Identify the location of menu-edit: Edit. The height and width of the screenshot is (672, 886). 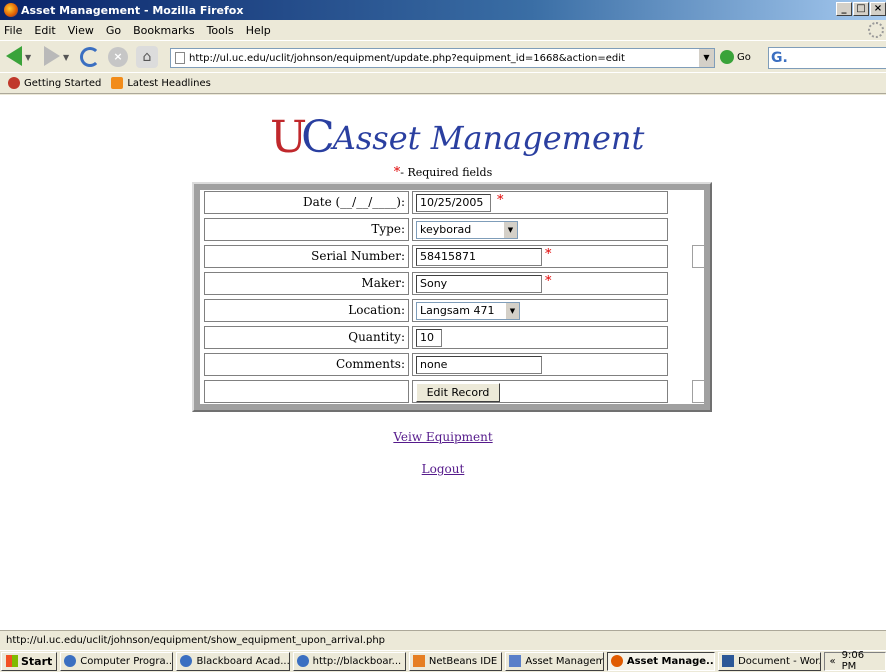
(44, 30).